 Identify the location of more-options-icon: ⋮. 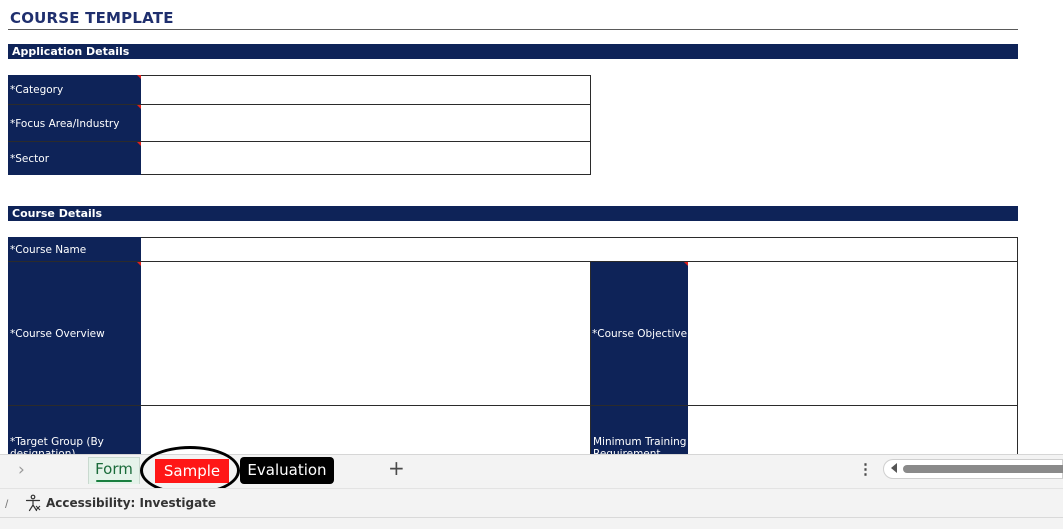
(865, 470).